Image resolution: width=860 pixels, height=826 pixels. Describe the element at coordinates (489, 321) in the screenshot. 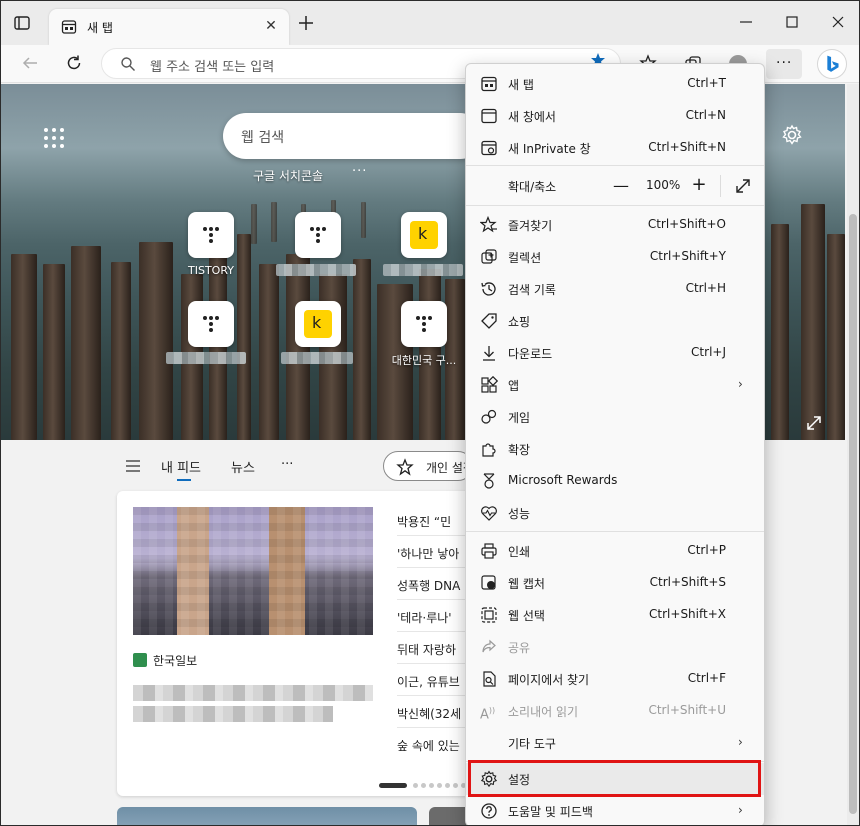

I see `shopping-tag-icon` at that location.